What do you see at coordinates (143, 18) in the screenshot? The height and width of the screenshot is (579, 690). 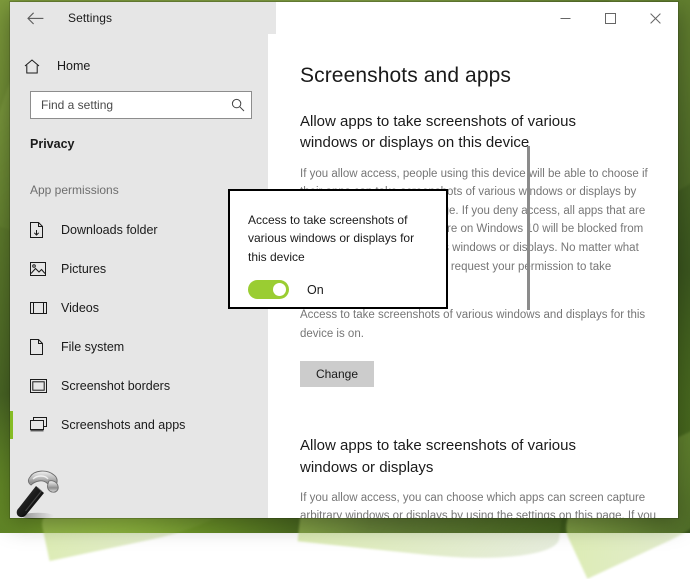 I see `title-bar-left: Settings` at bounding box center [143, 18].